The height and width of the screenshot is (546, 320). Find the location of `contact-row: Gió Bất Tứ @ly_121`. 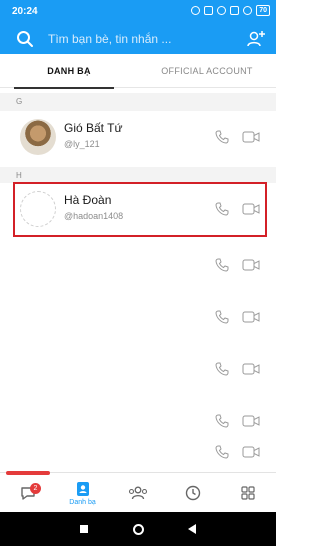

contact-row: Gió Bất Tứ @ly_121 is located at coordinates (138, 137).